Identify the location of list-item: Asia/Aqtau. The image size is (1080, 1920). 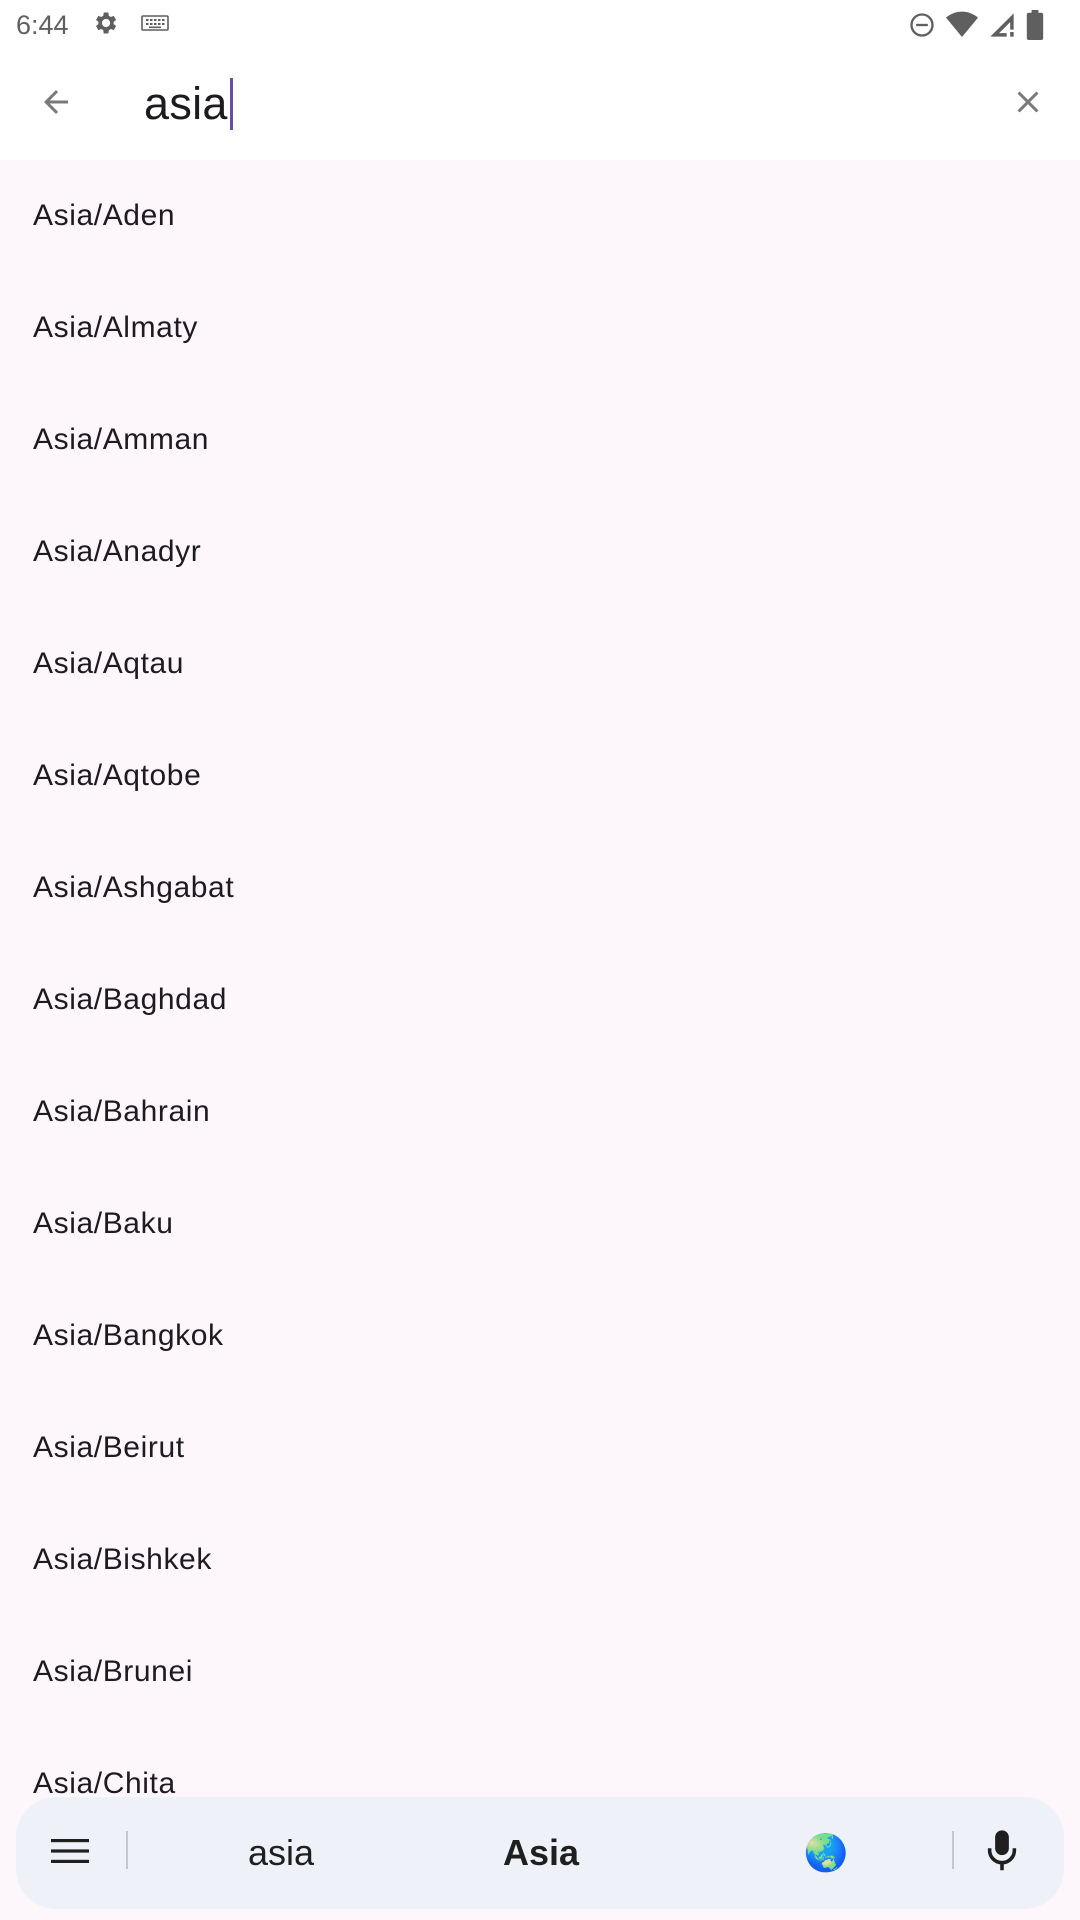
(540, 664).